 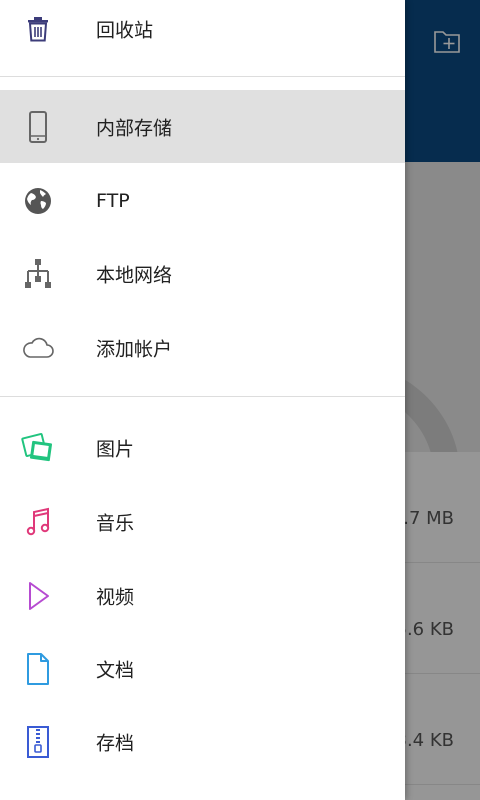 I want to click on drawer-item-add-account: 添加帐户, so click(x=202, y=347).